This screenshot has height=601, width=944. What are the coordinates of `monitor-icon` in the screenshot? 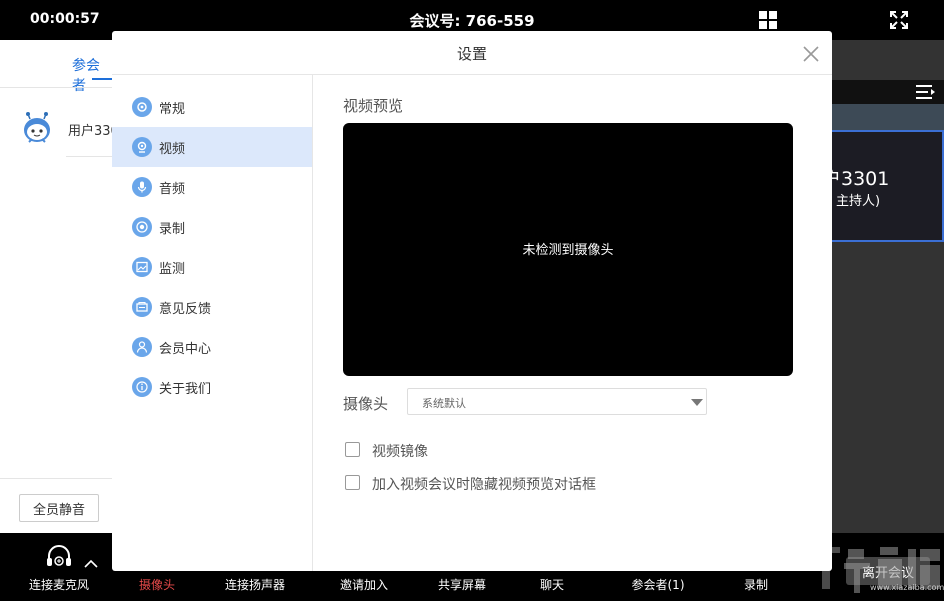 It's located at (142, 267).